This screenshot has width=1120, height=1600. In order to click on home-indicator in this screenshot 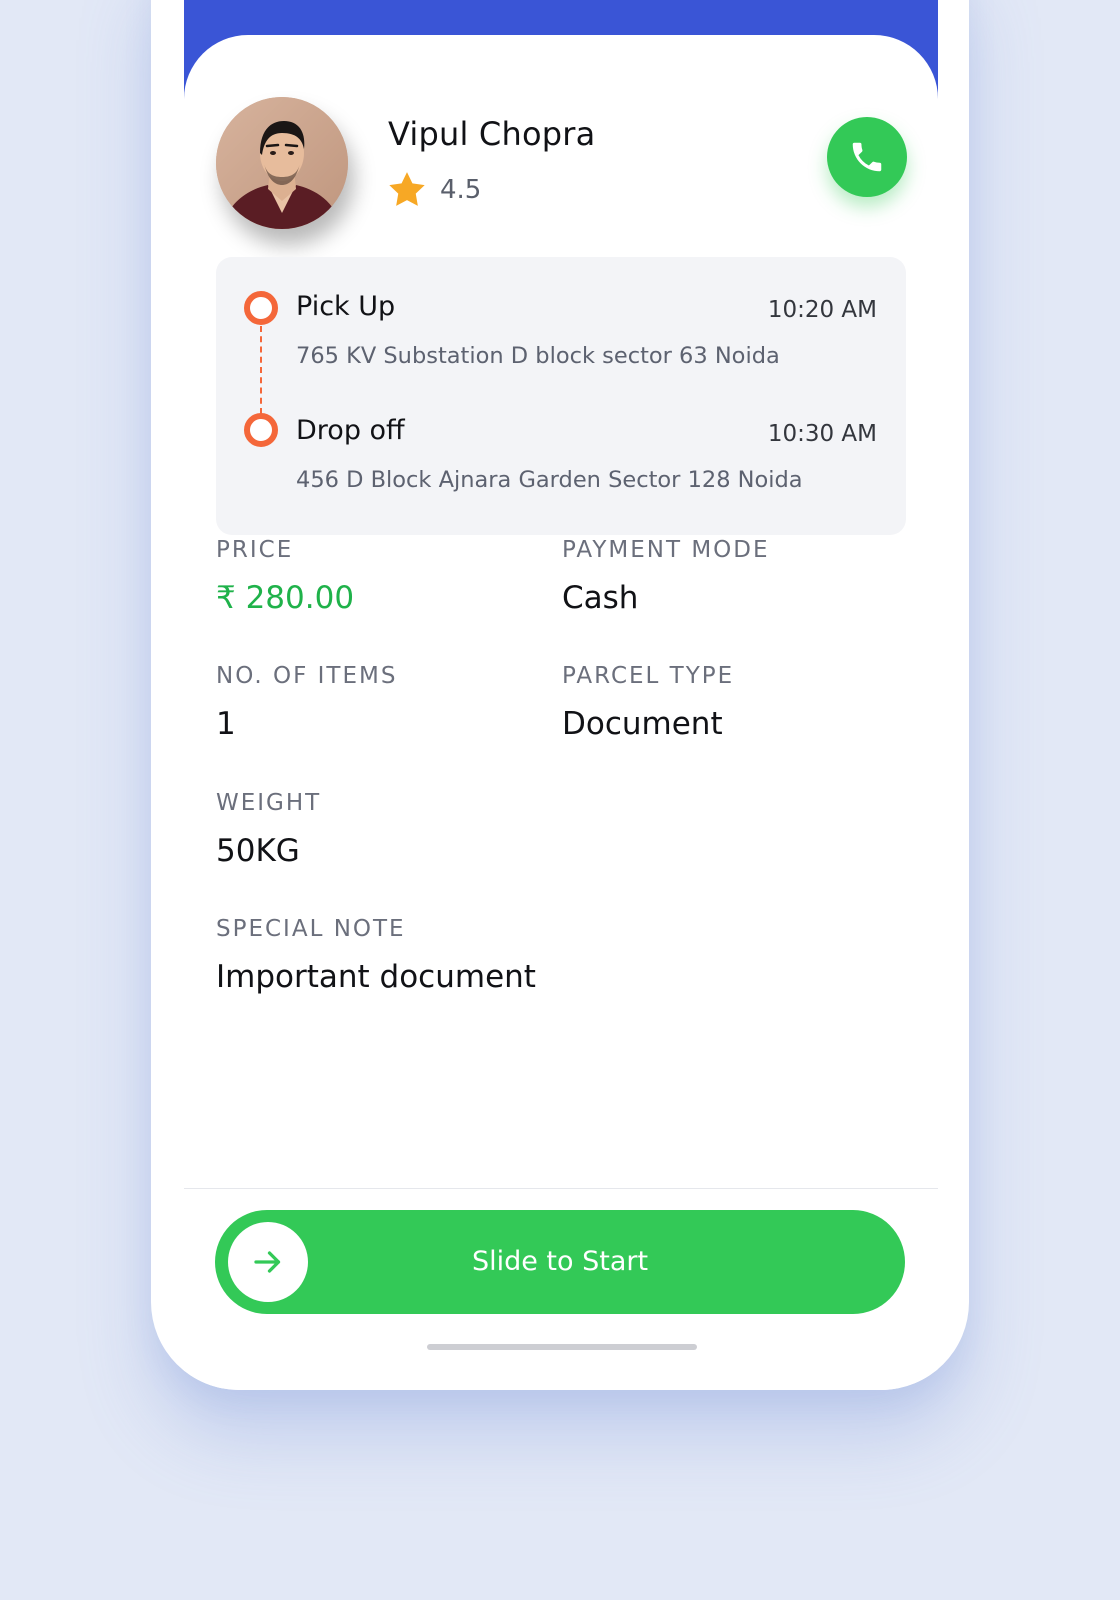, I will do `click(562, 1347)`.